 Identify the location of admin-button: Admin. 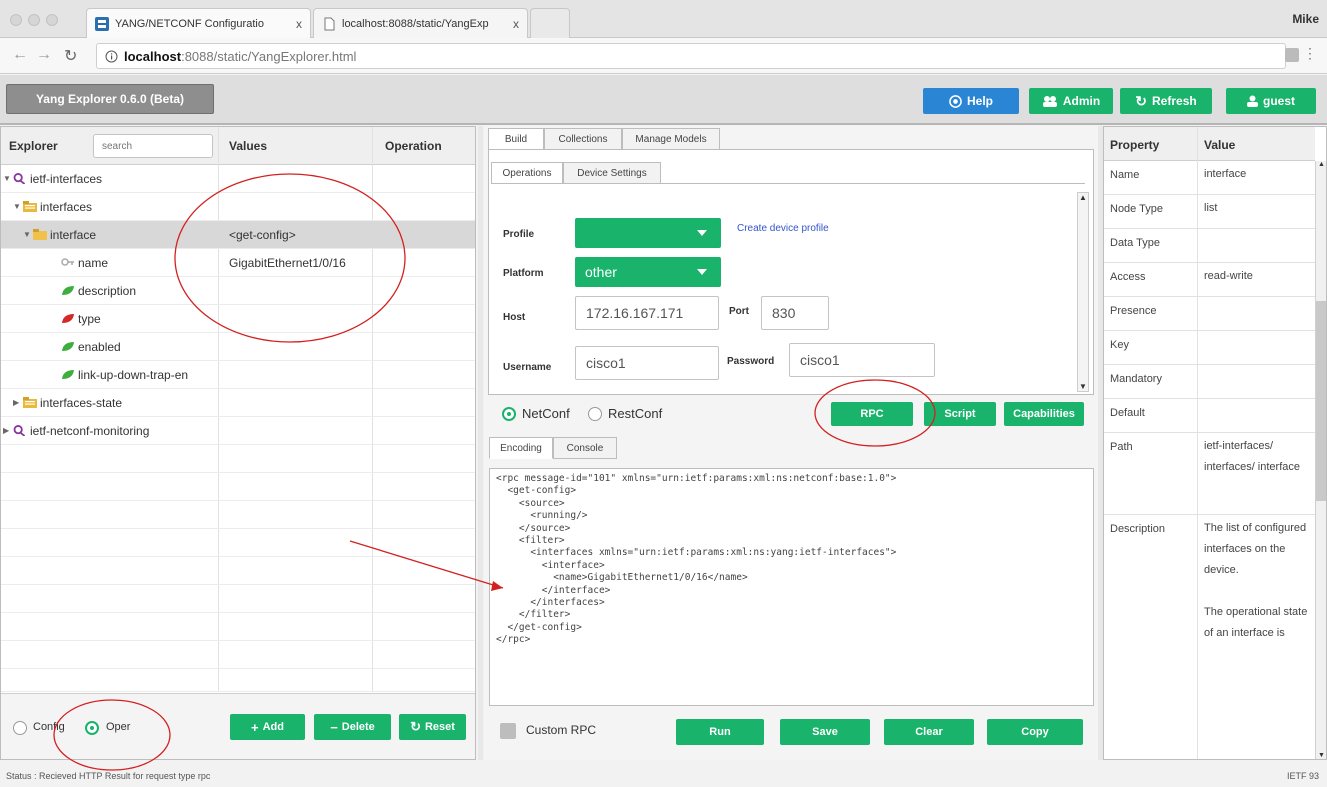
(1071, 101).